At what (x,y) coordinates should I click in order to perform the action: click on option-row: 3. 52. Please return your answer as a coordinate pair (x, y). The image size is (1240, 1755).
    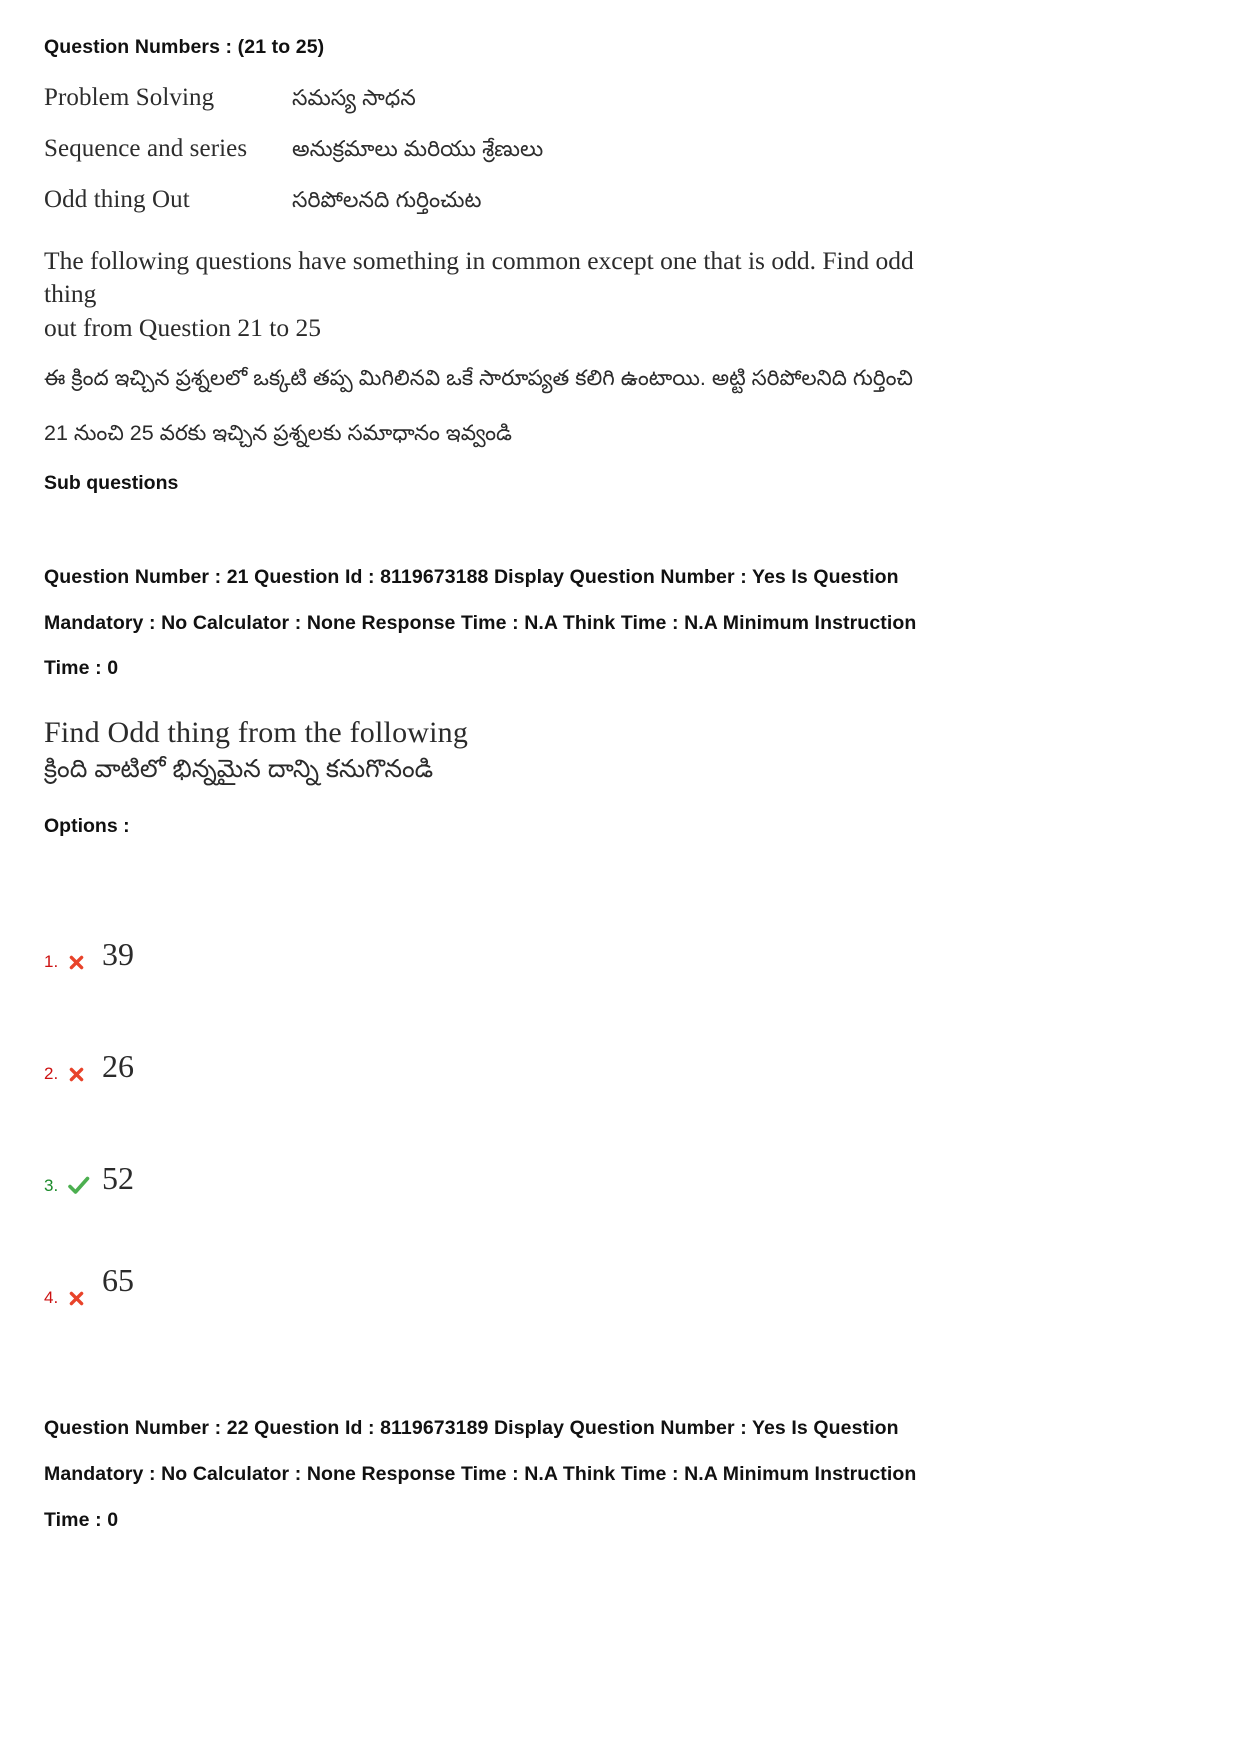
    Looking at the image, I should click on (620, 1140).